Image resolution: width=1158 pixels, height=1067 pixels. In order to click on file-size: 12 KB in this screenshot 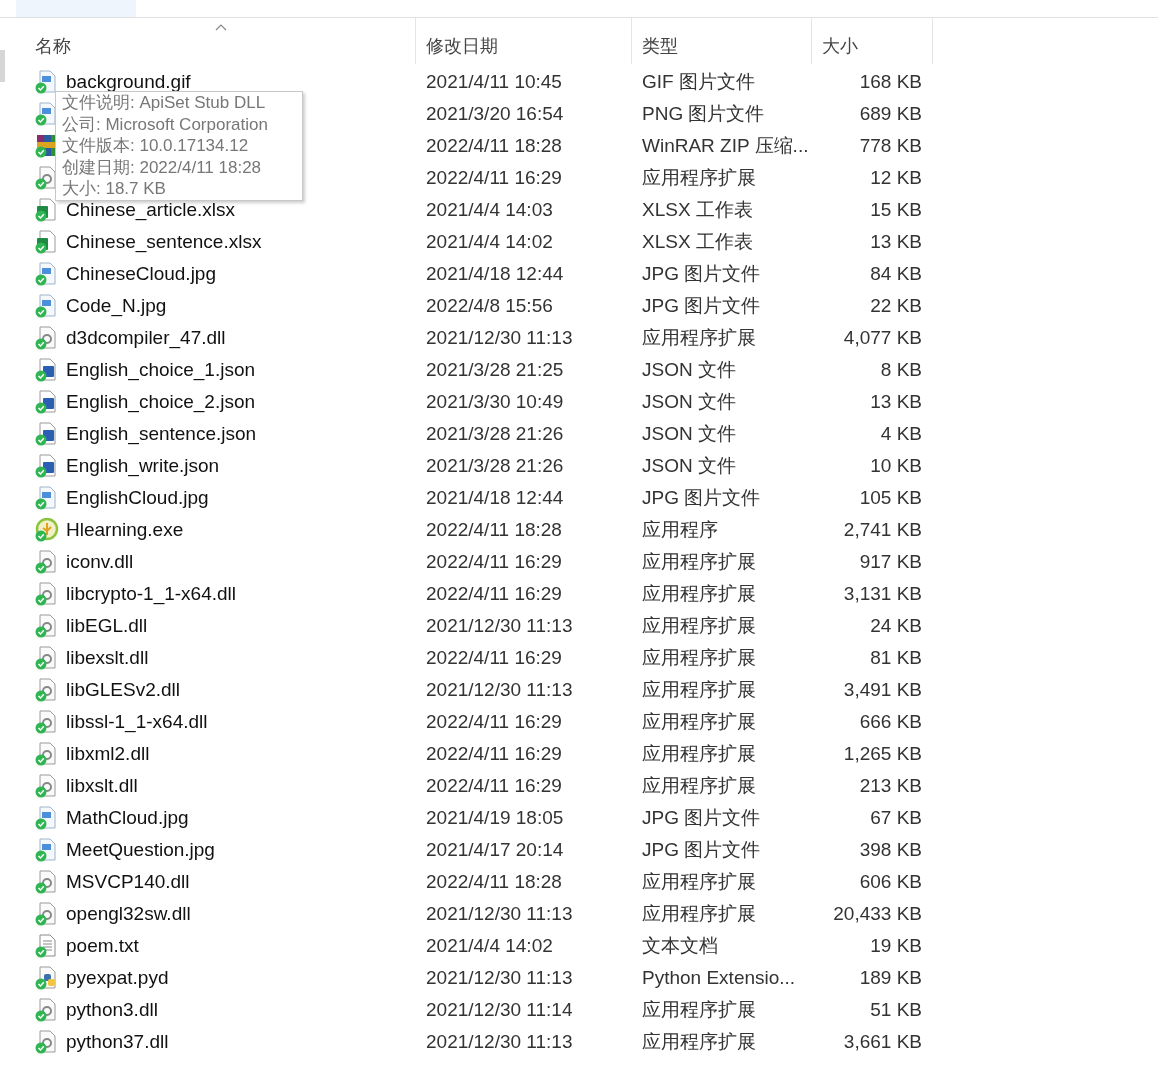, I will do `click(895, 178)`.